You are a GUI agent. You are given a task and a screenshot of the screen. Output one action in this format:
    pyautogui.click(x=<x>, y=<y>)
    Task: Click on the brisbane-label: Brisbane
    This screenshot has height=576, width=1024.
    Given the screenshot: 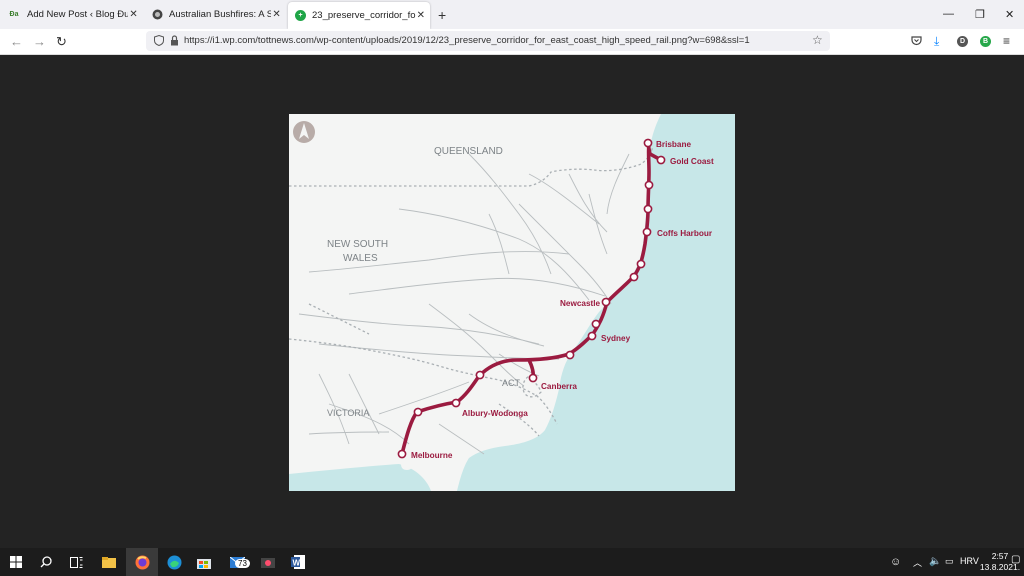 What is the action you would take?
    pyautogui.click(x=673, y=144)
    